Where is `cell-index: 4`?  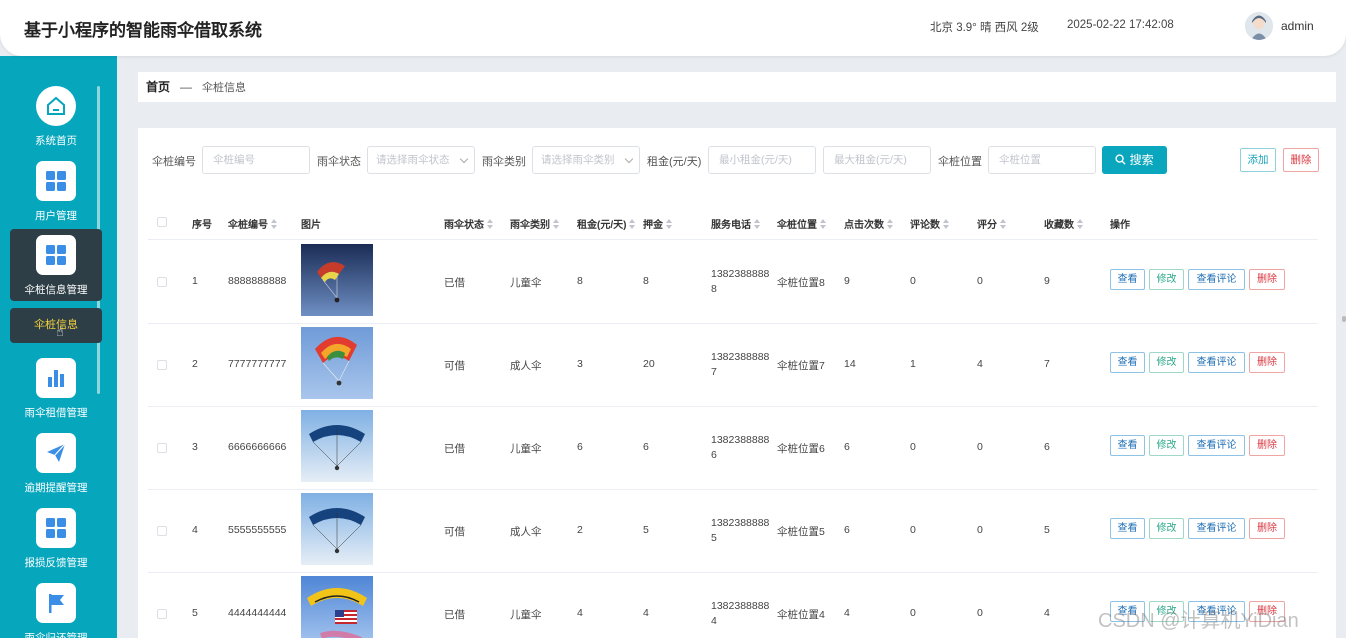
cell-index: 4 is located at coordinates (195, 530).